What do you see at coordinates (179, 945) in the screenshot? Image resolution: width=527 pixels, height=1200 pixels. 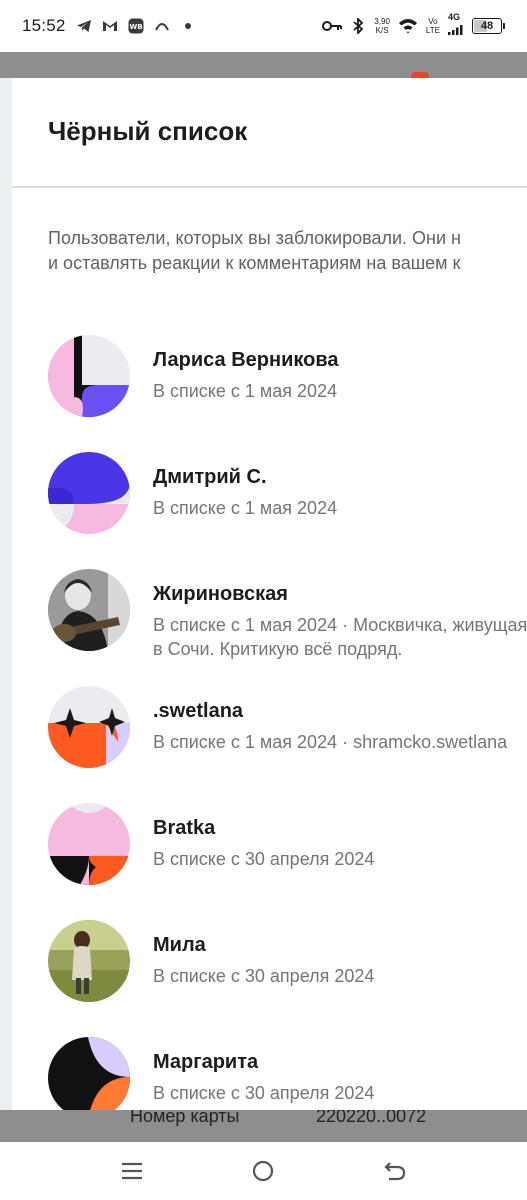 I see `user-name: Мила` at bounding box center [179, 945].